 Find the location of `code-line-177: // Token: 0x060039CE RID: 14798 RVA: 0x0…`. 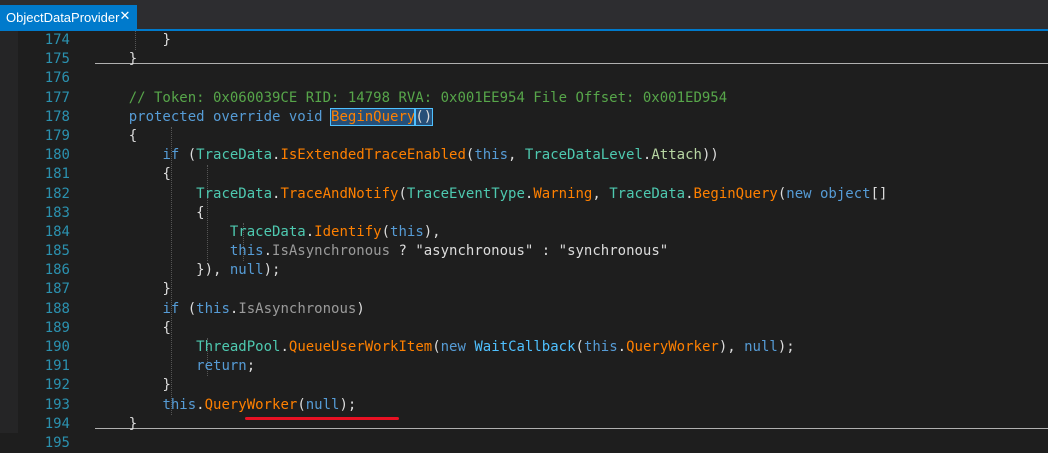

code-line-177: // Token: 0x060039CE RID: 14798 RVA: 0x0… is located at coordinates (571, 98).